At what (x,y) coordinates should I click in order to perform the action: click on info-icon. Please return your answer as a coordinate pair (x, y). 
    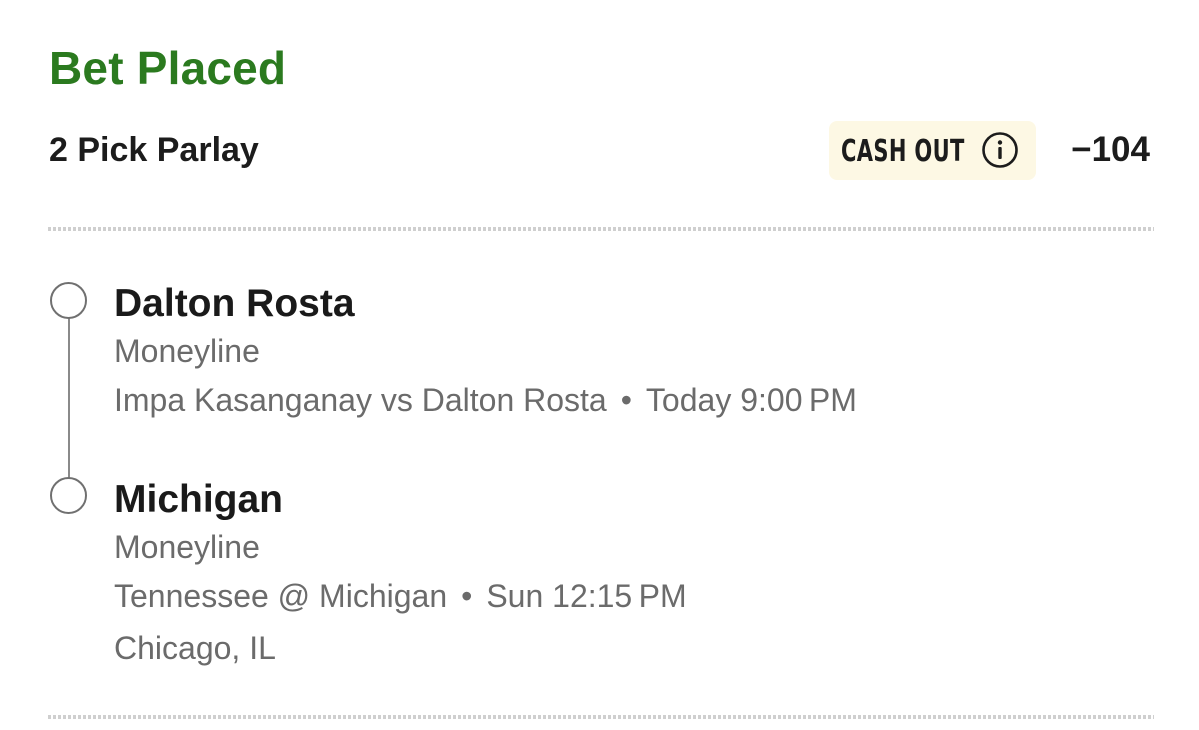
    Looking at the image, I should click on (1000, 150).